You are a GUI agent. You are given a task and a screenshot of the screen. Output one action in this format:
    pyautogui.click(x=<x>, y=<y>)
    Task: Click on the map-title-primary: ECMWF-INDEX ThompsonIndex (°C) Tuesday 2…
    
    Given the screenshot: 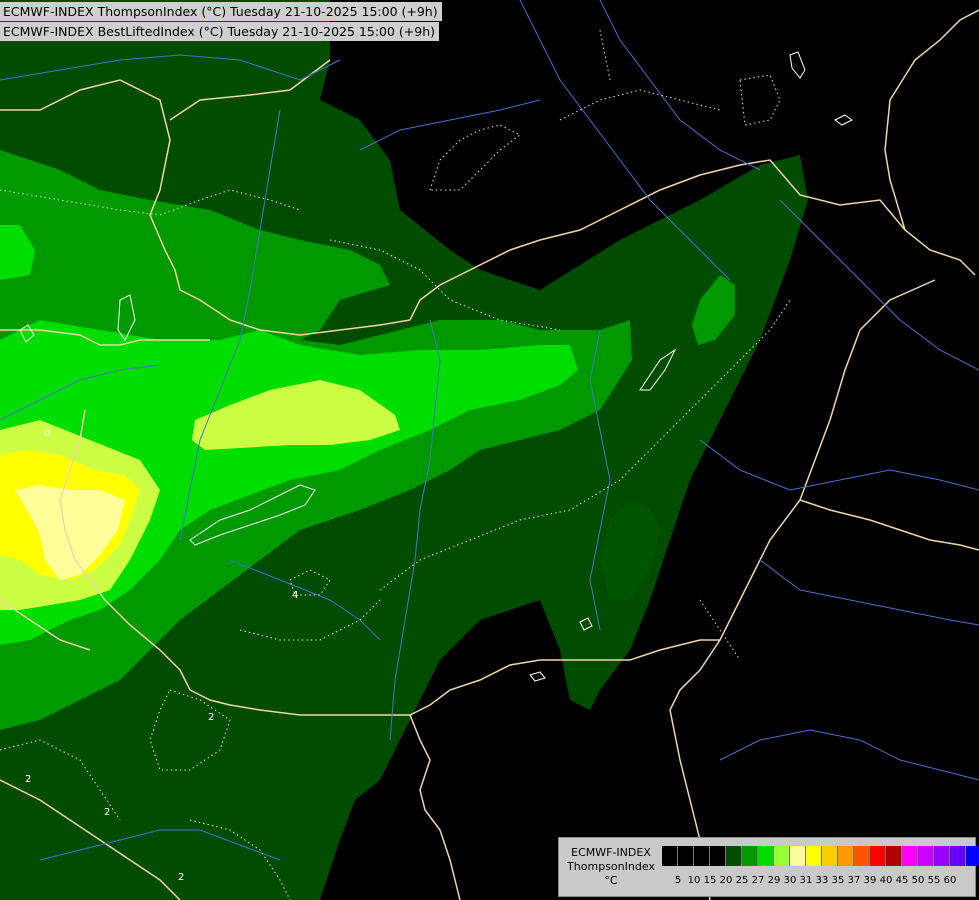 What is the action you would take?
    pyautogui.click(x=221, y=11)
    